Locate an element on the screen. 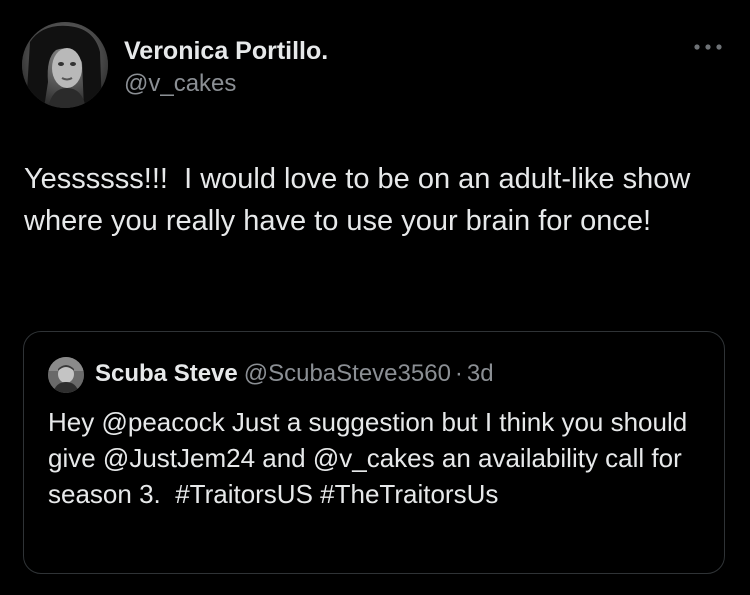 The height and width of the screenshot is (595, 750). quoted-author-handle: @ScubaSteve3560 is located at coordinates (347, 373).